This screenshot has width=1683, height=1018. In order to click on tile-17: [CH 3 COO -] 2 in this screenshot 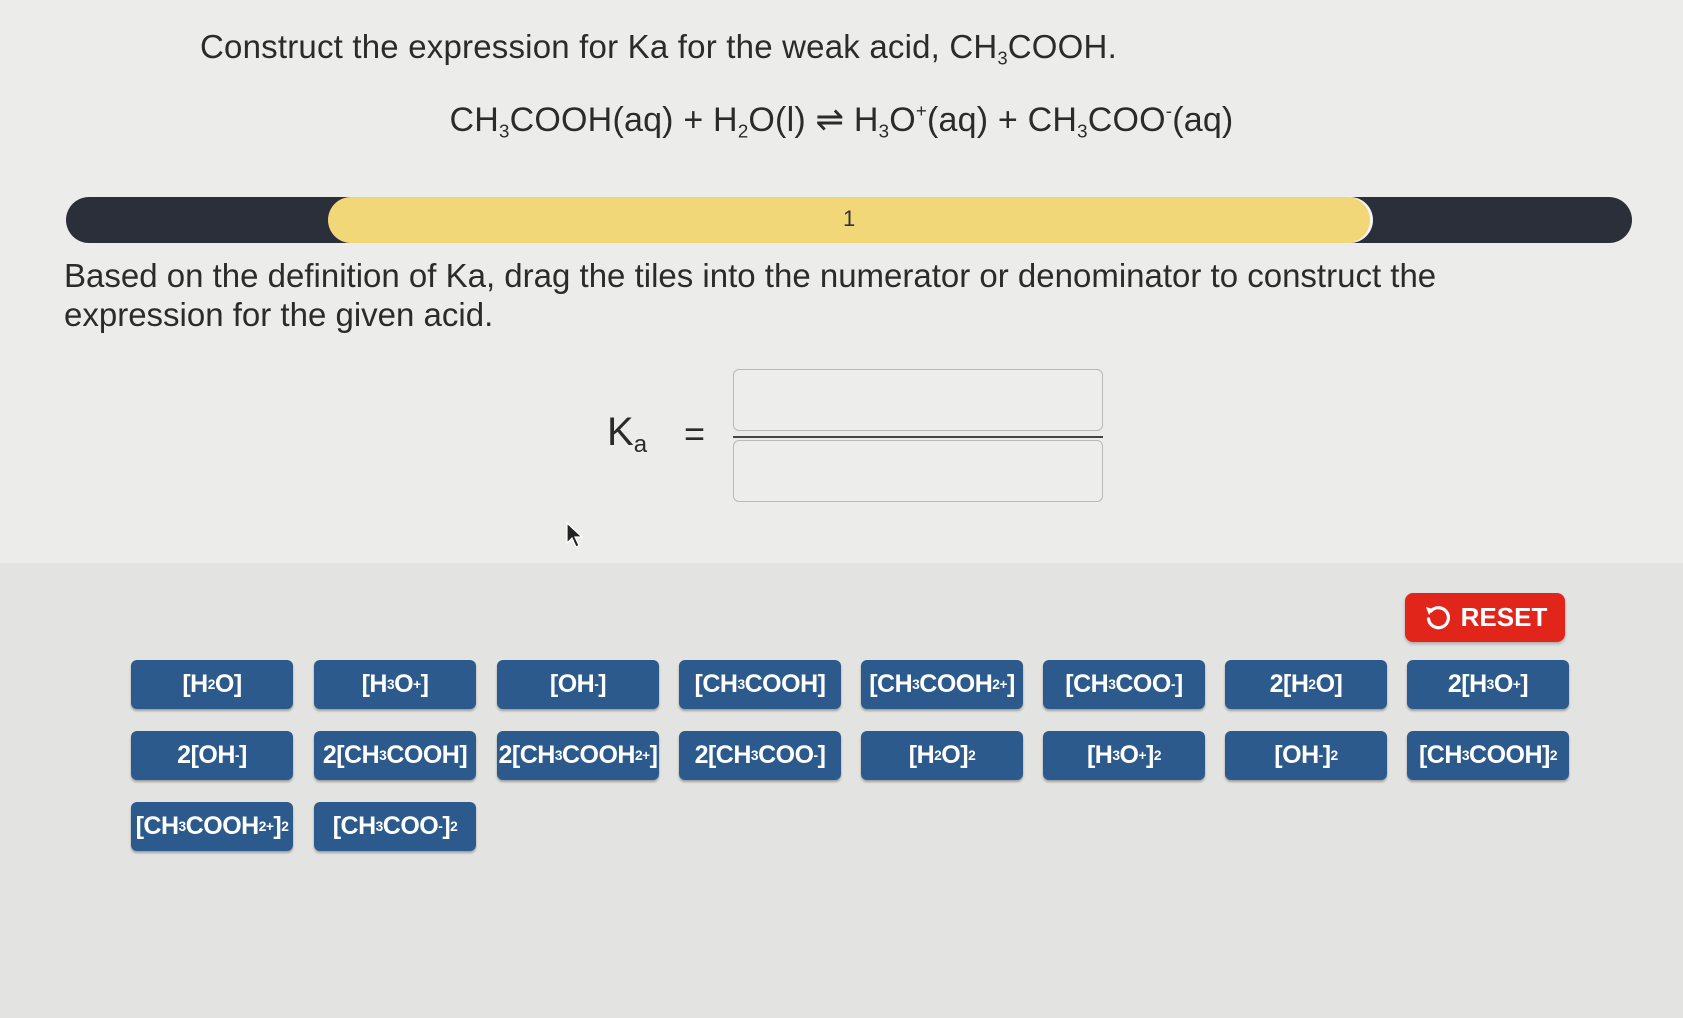, I will do `click(395, 826)`.